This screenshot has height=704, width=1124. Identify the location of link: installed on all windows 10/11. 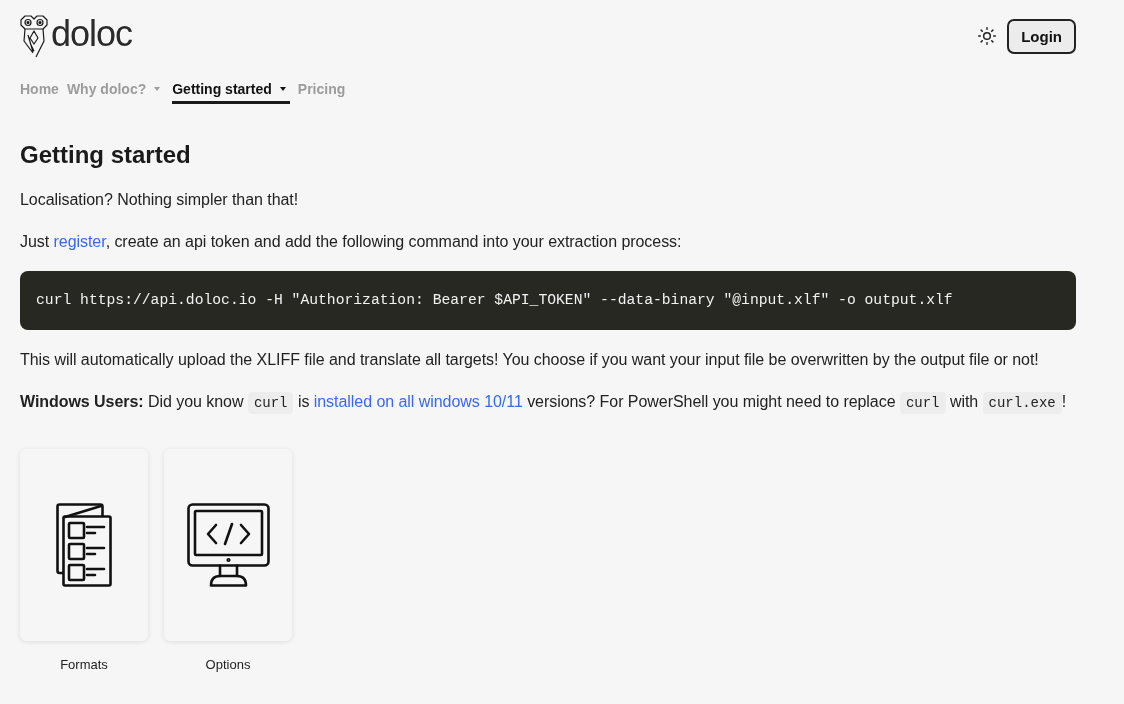
(418, 401).